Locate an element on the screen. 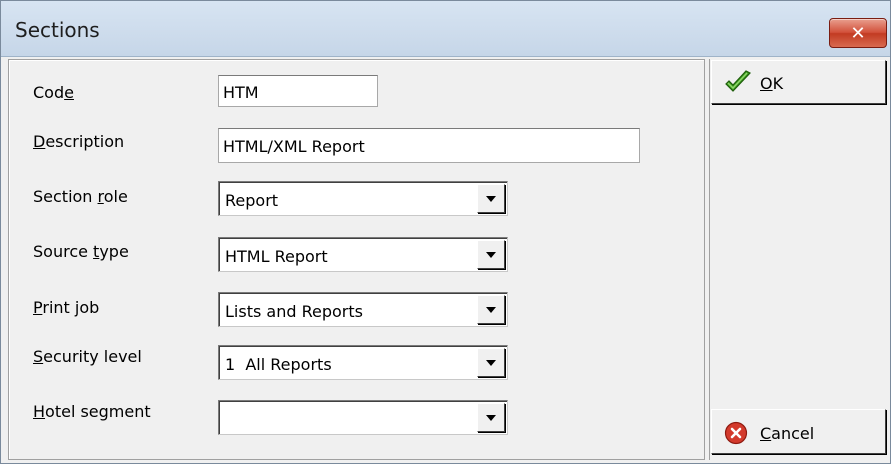 The height and width of the screenshot is (464, 891). code-input: HTM is located at coordinates (298, 91).